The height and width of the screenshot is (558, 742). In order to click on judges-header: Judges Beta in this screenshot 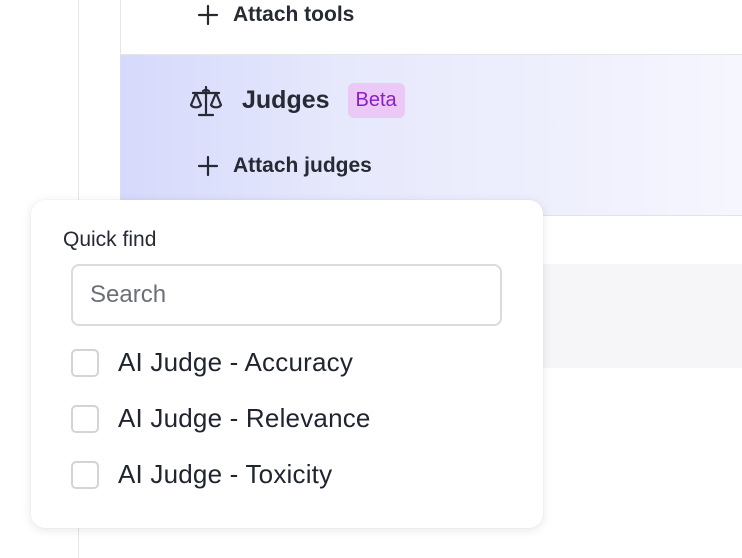, I will do `click(297, 100)`.